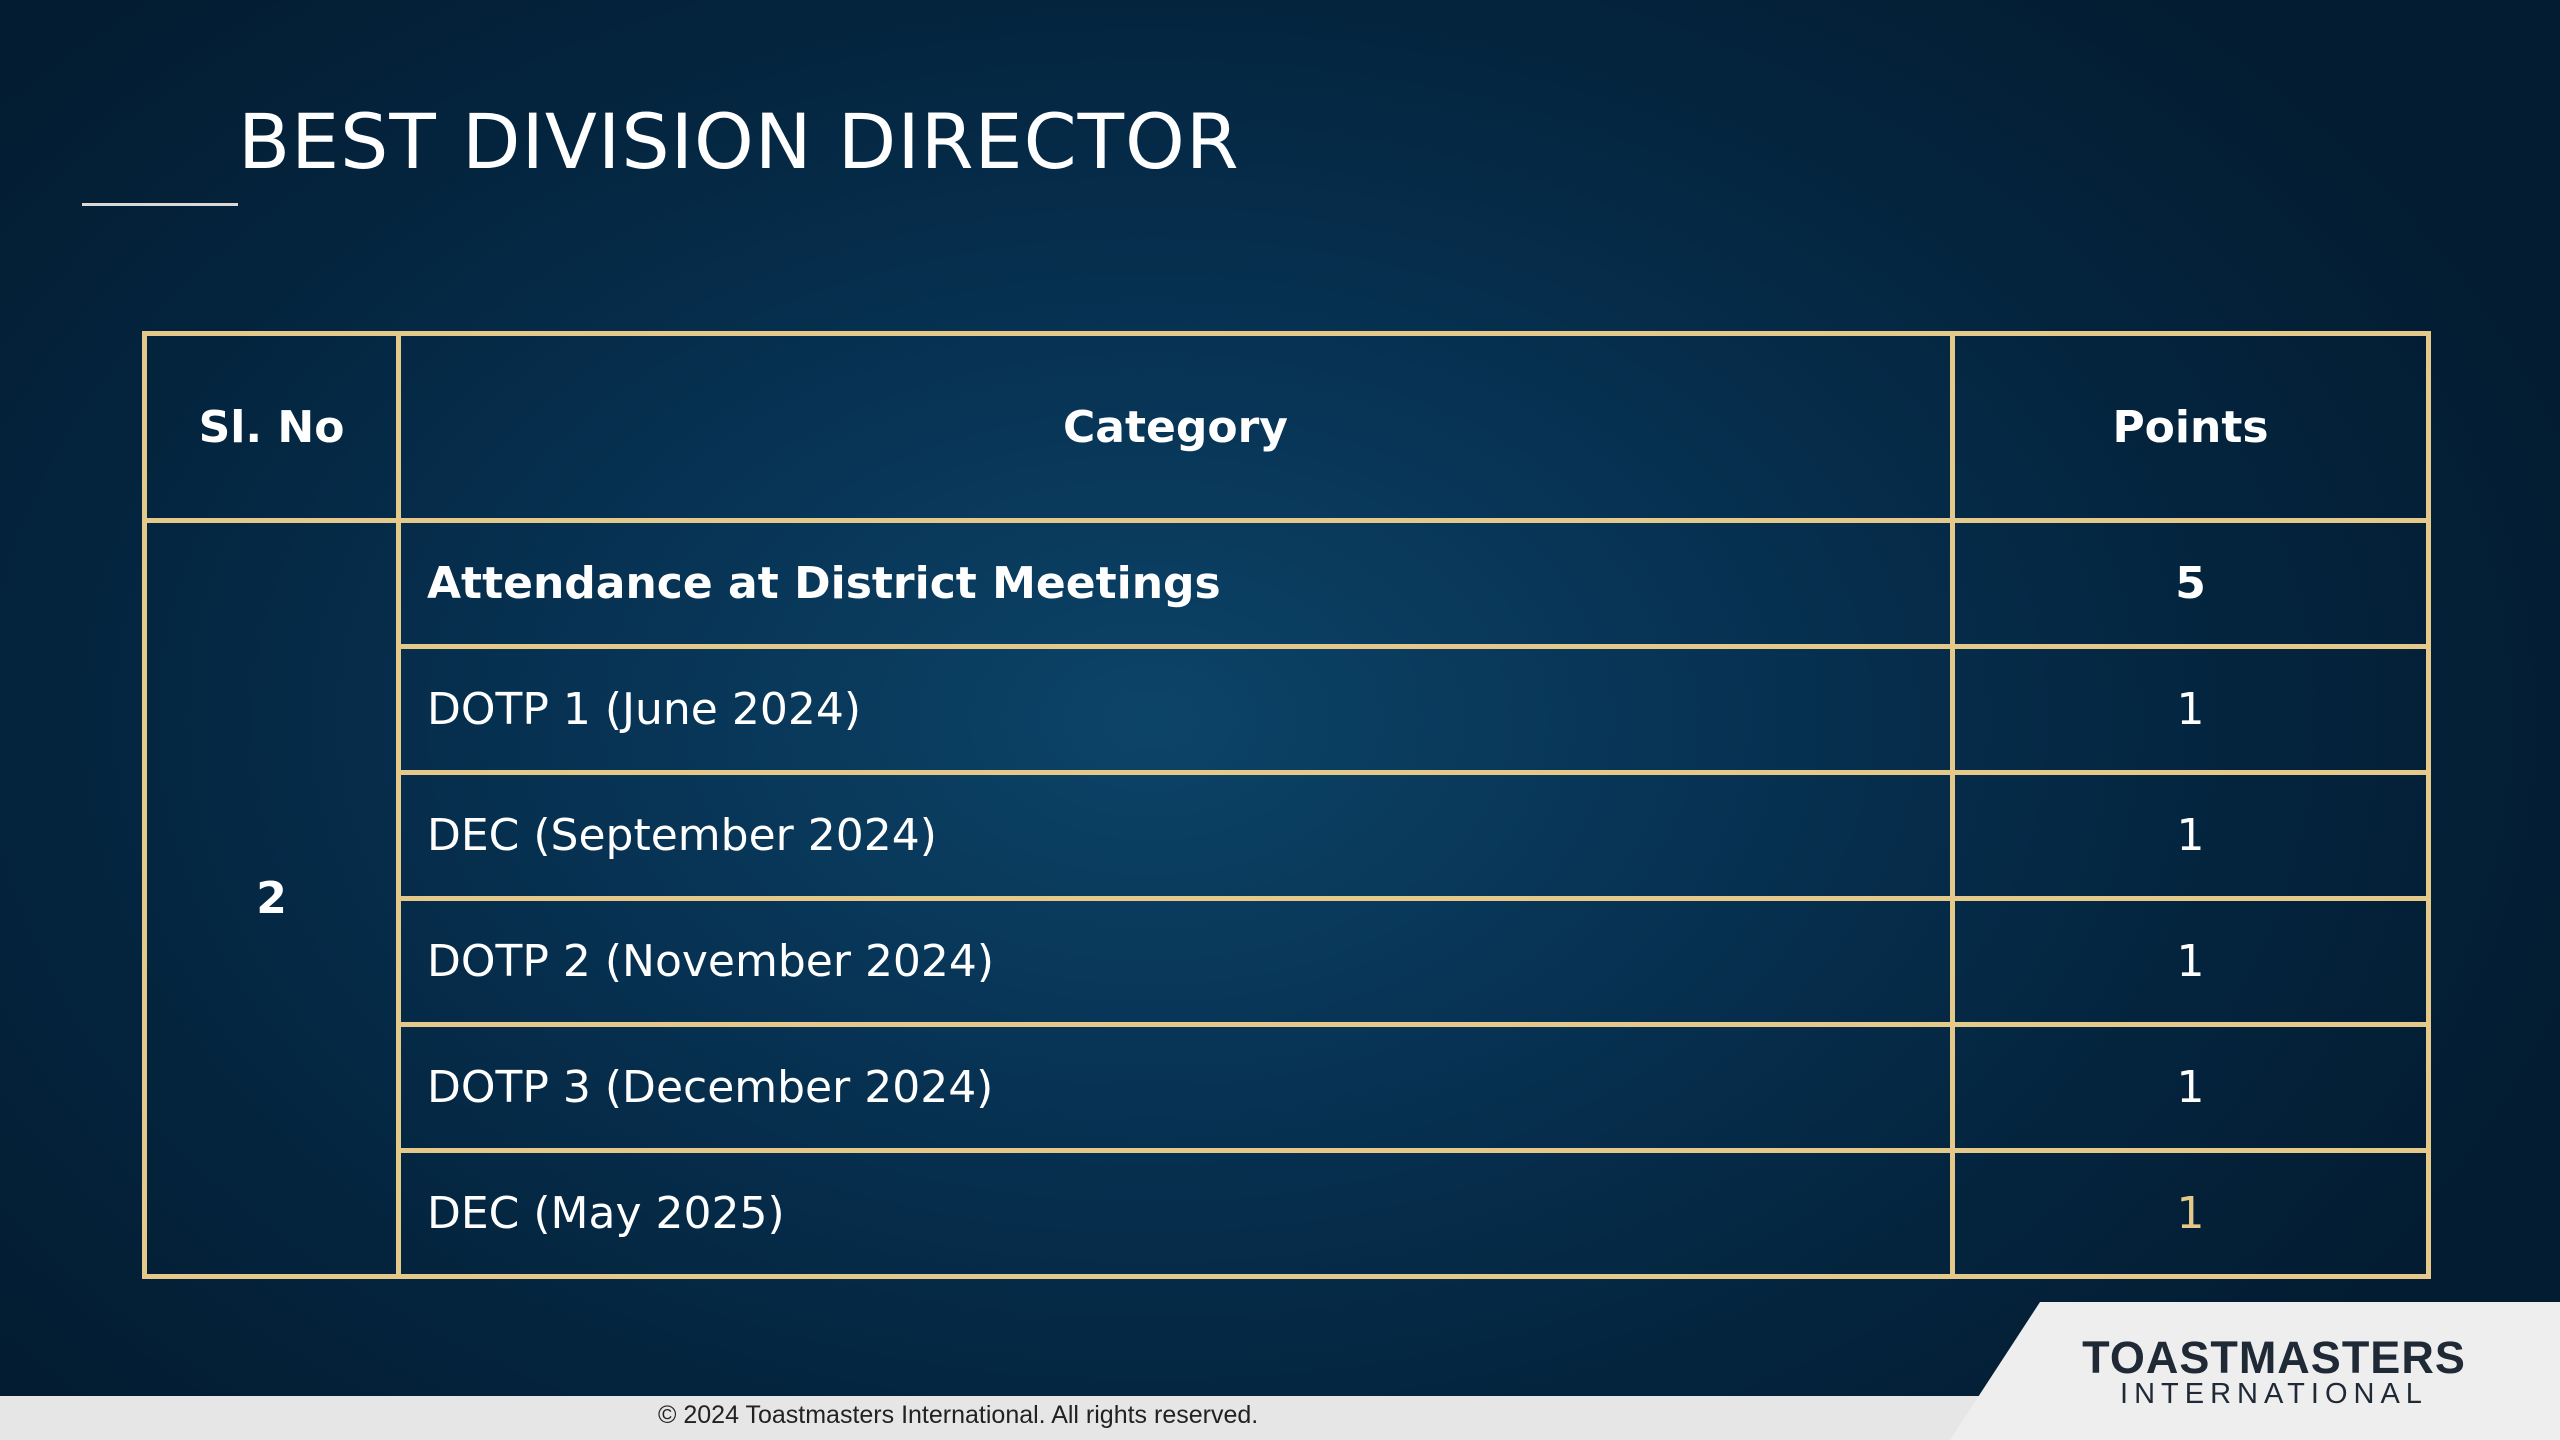 This screenshot has height=1440, width=2560. What do you see at coordinates (1175, 835) in the screenshot?
I see `category-cell: DEC (September 2024)` at bounding box center [1175, 835].